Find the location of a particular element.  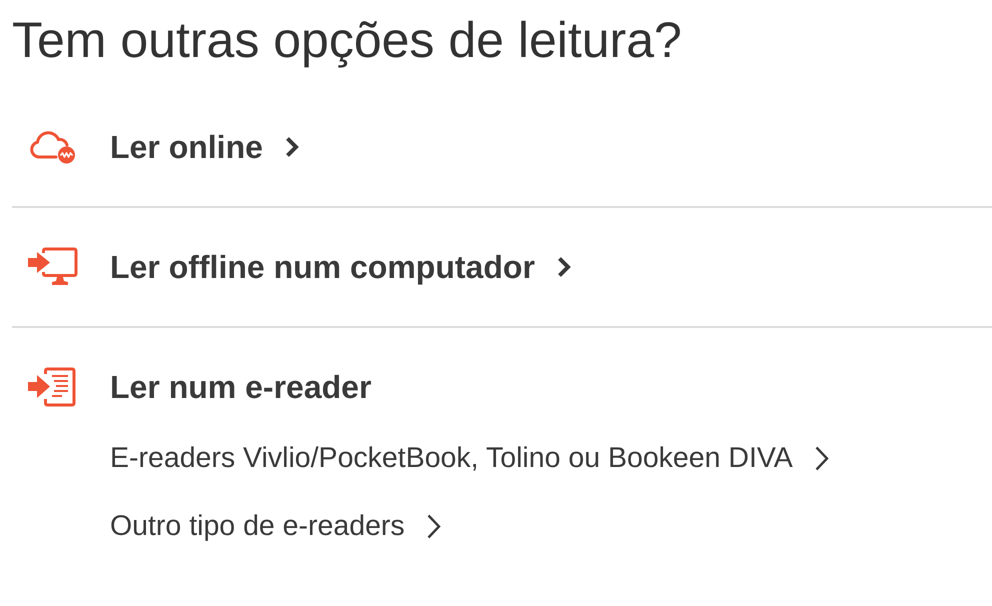

document-icon is located at coordinates (53, 387).